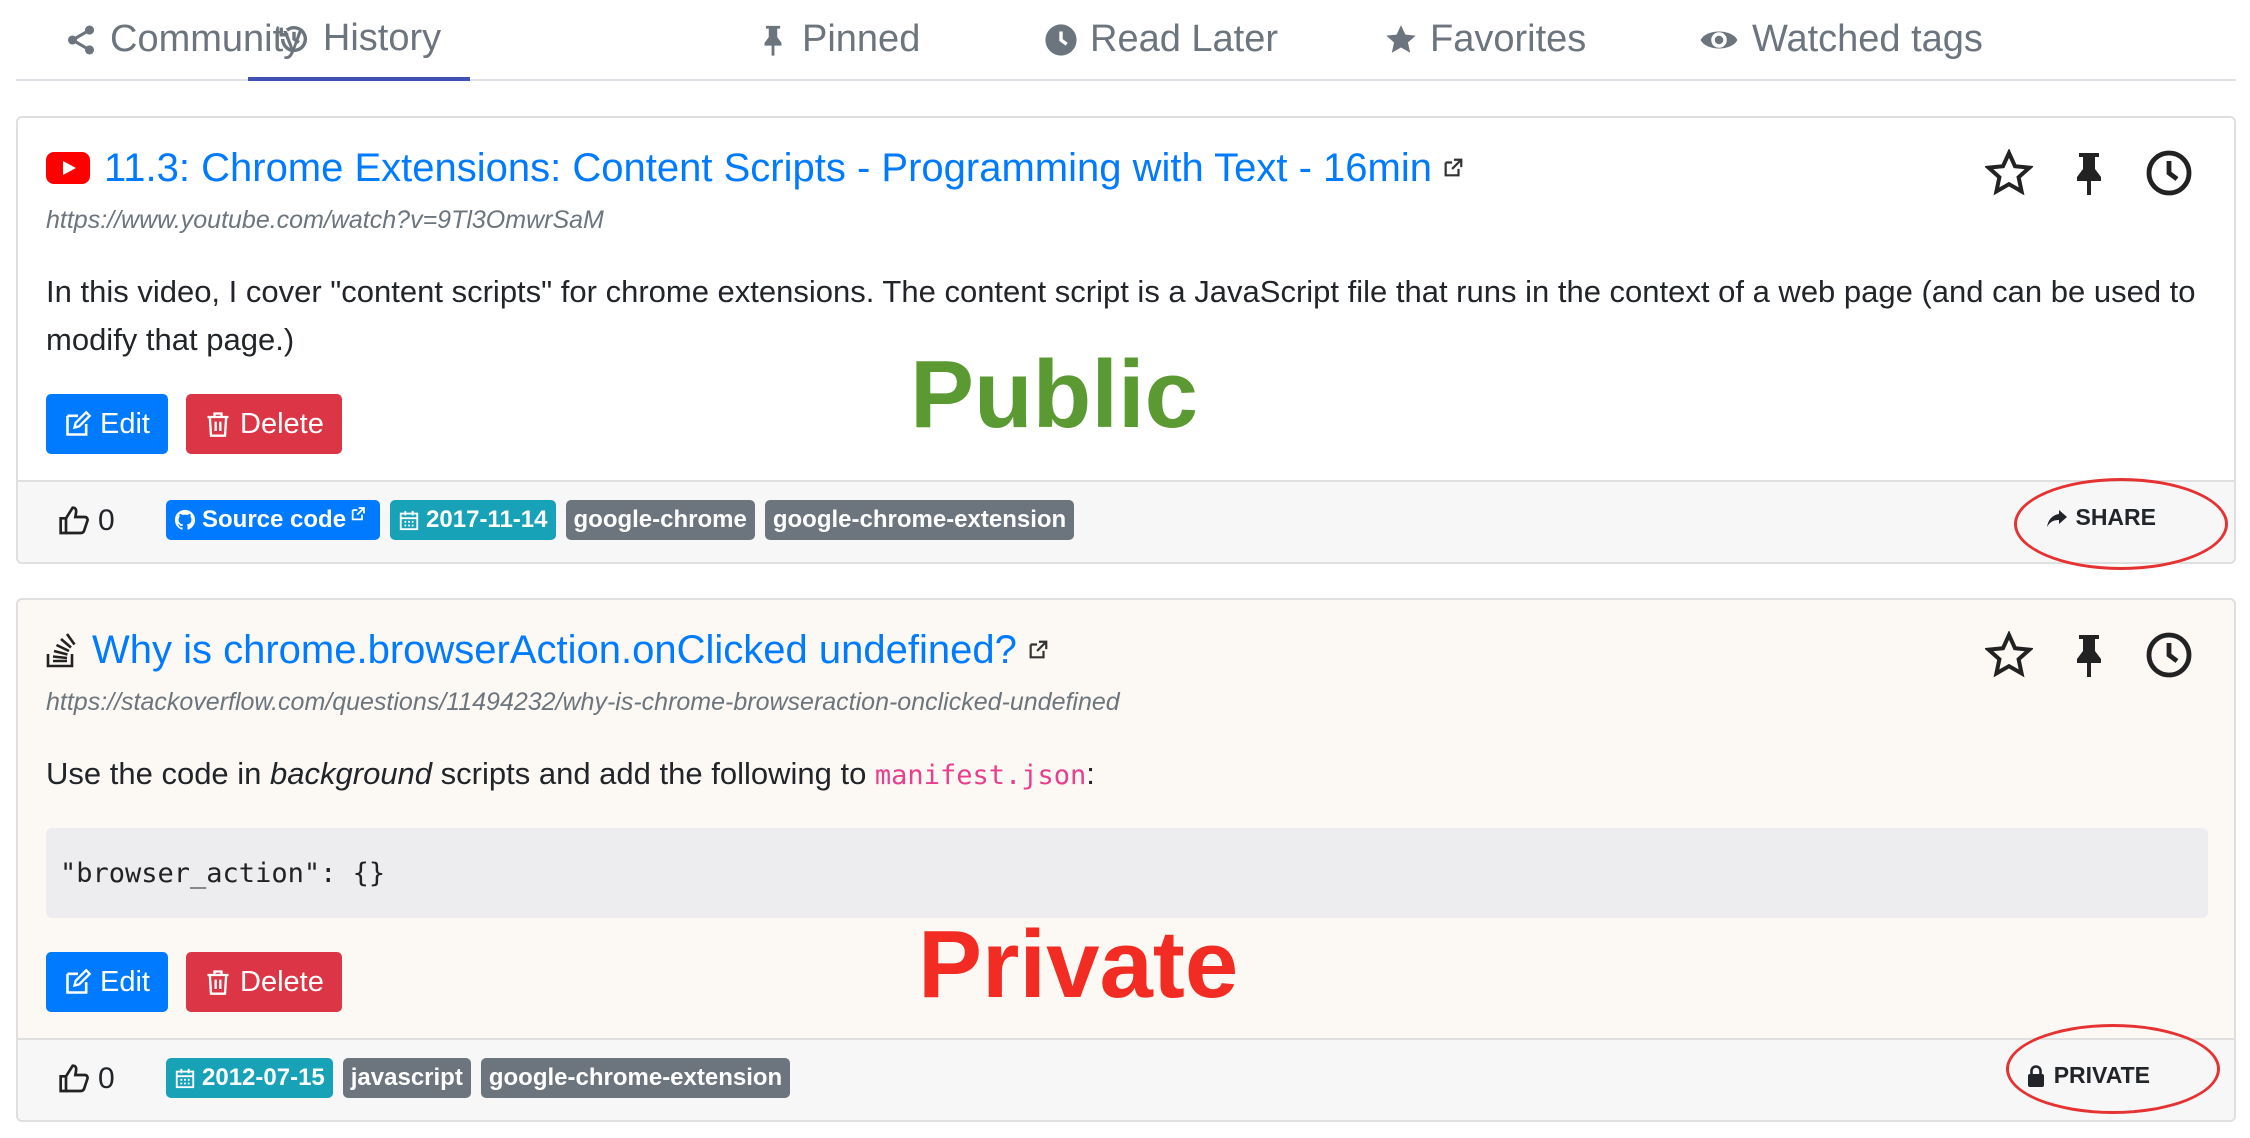 The width and height of the screenshot is (2250, 1138). Describe the element at coordinates (185, 519) in the screenshot. I see `github-icon` at that location.